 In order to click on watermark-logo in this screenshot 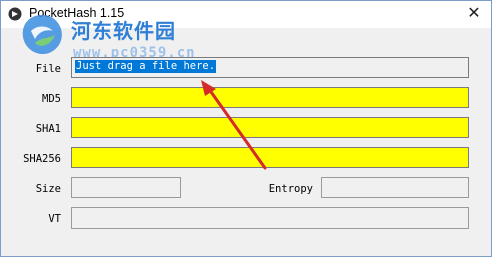, I will do `click(42, 35)`.